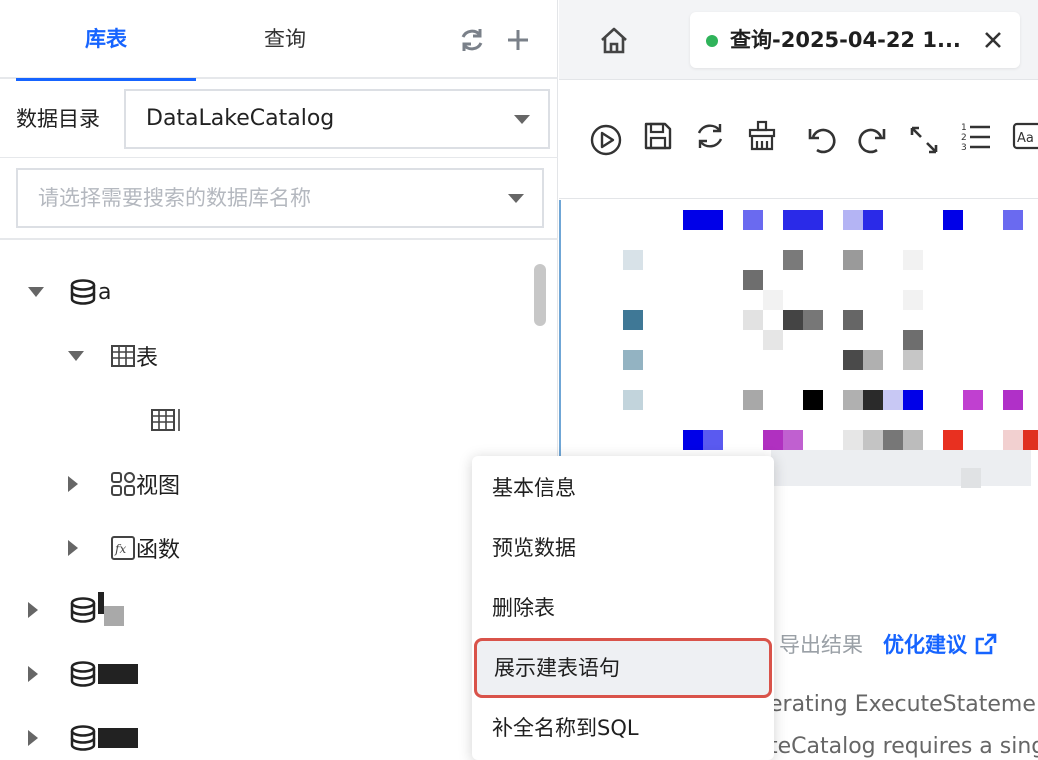 The image size is (1038, 760). I want to click on database-search-select: 请选择需要搜索的数据库名称, so click(280, 198).